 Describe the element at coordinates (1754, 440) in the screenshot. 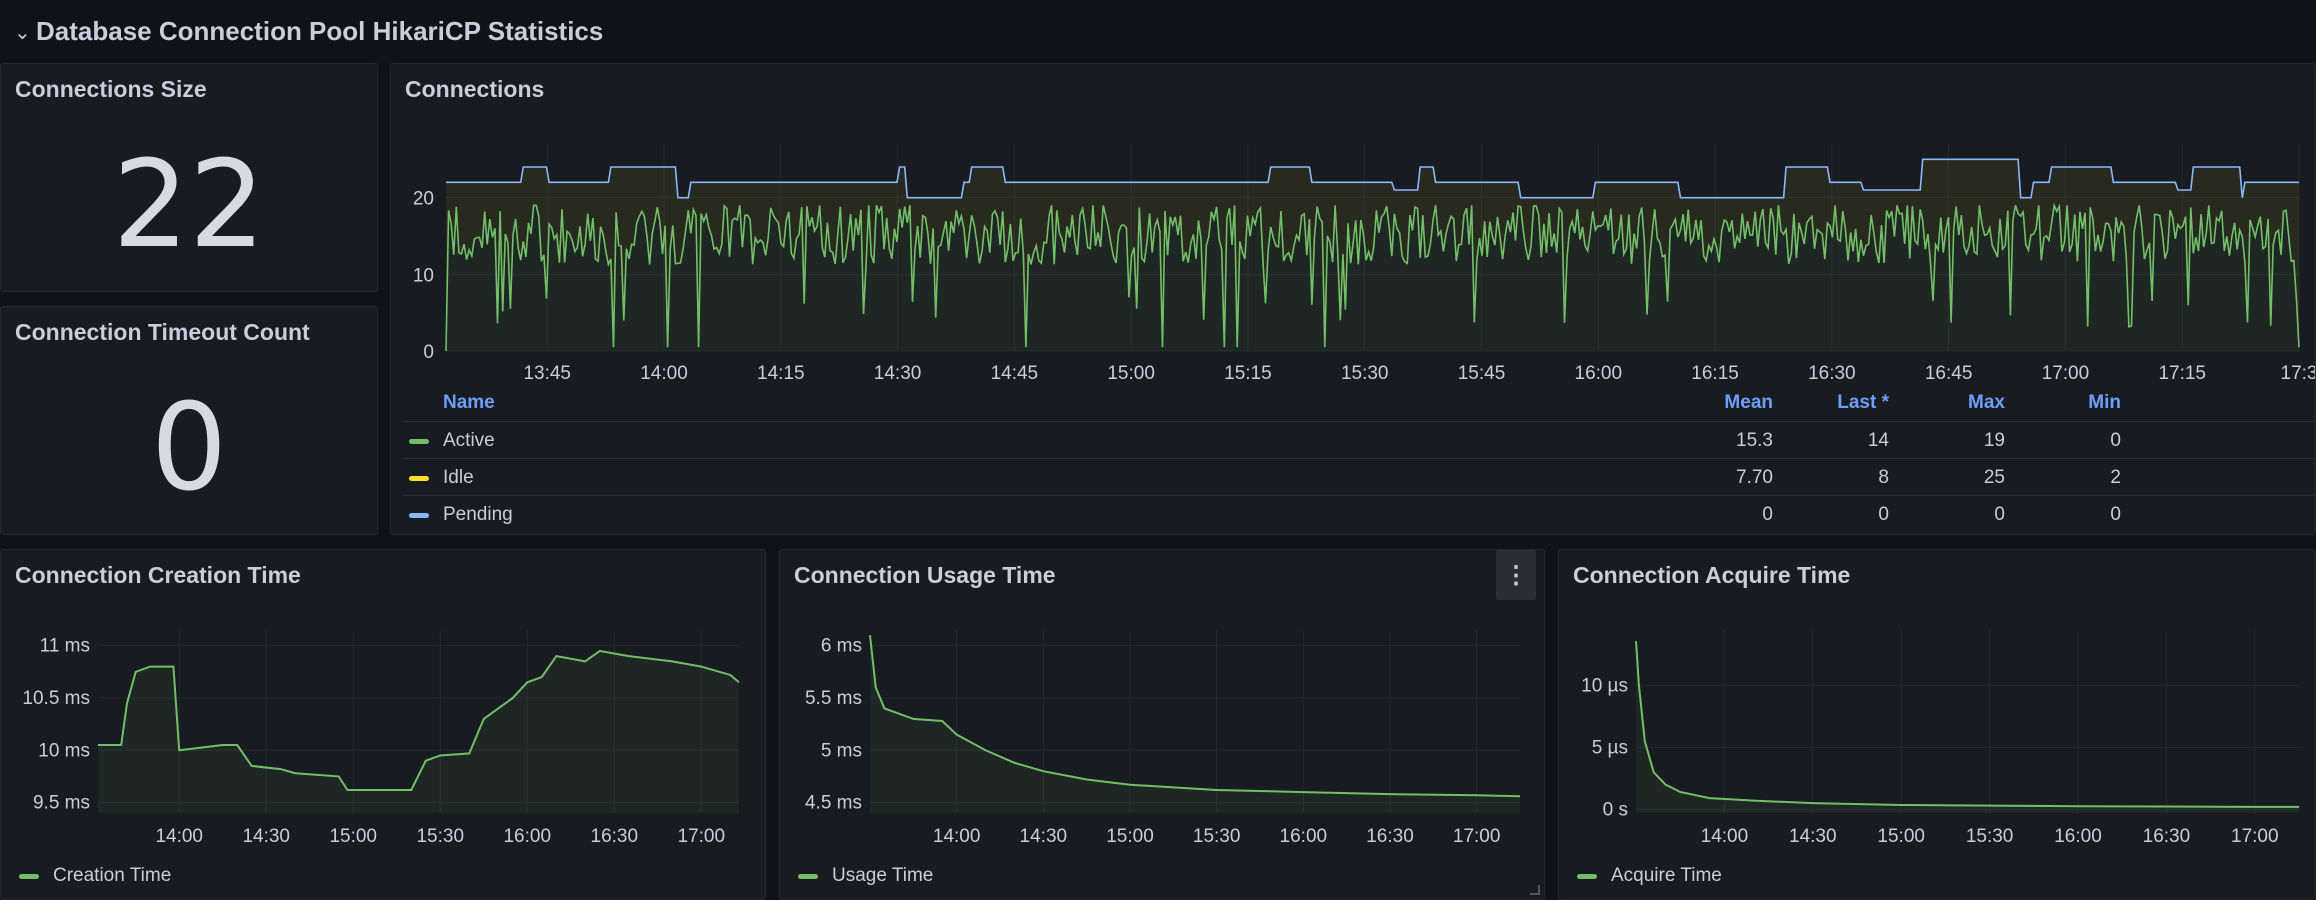

I see `legend-mean: 15.3` at that location.